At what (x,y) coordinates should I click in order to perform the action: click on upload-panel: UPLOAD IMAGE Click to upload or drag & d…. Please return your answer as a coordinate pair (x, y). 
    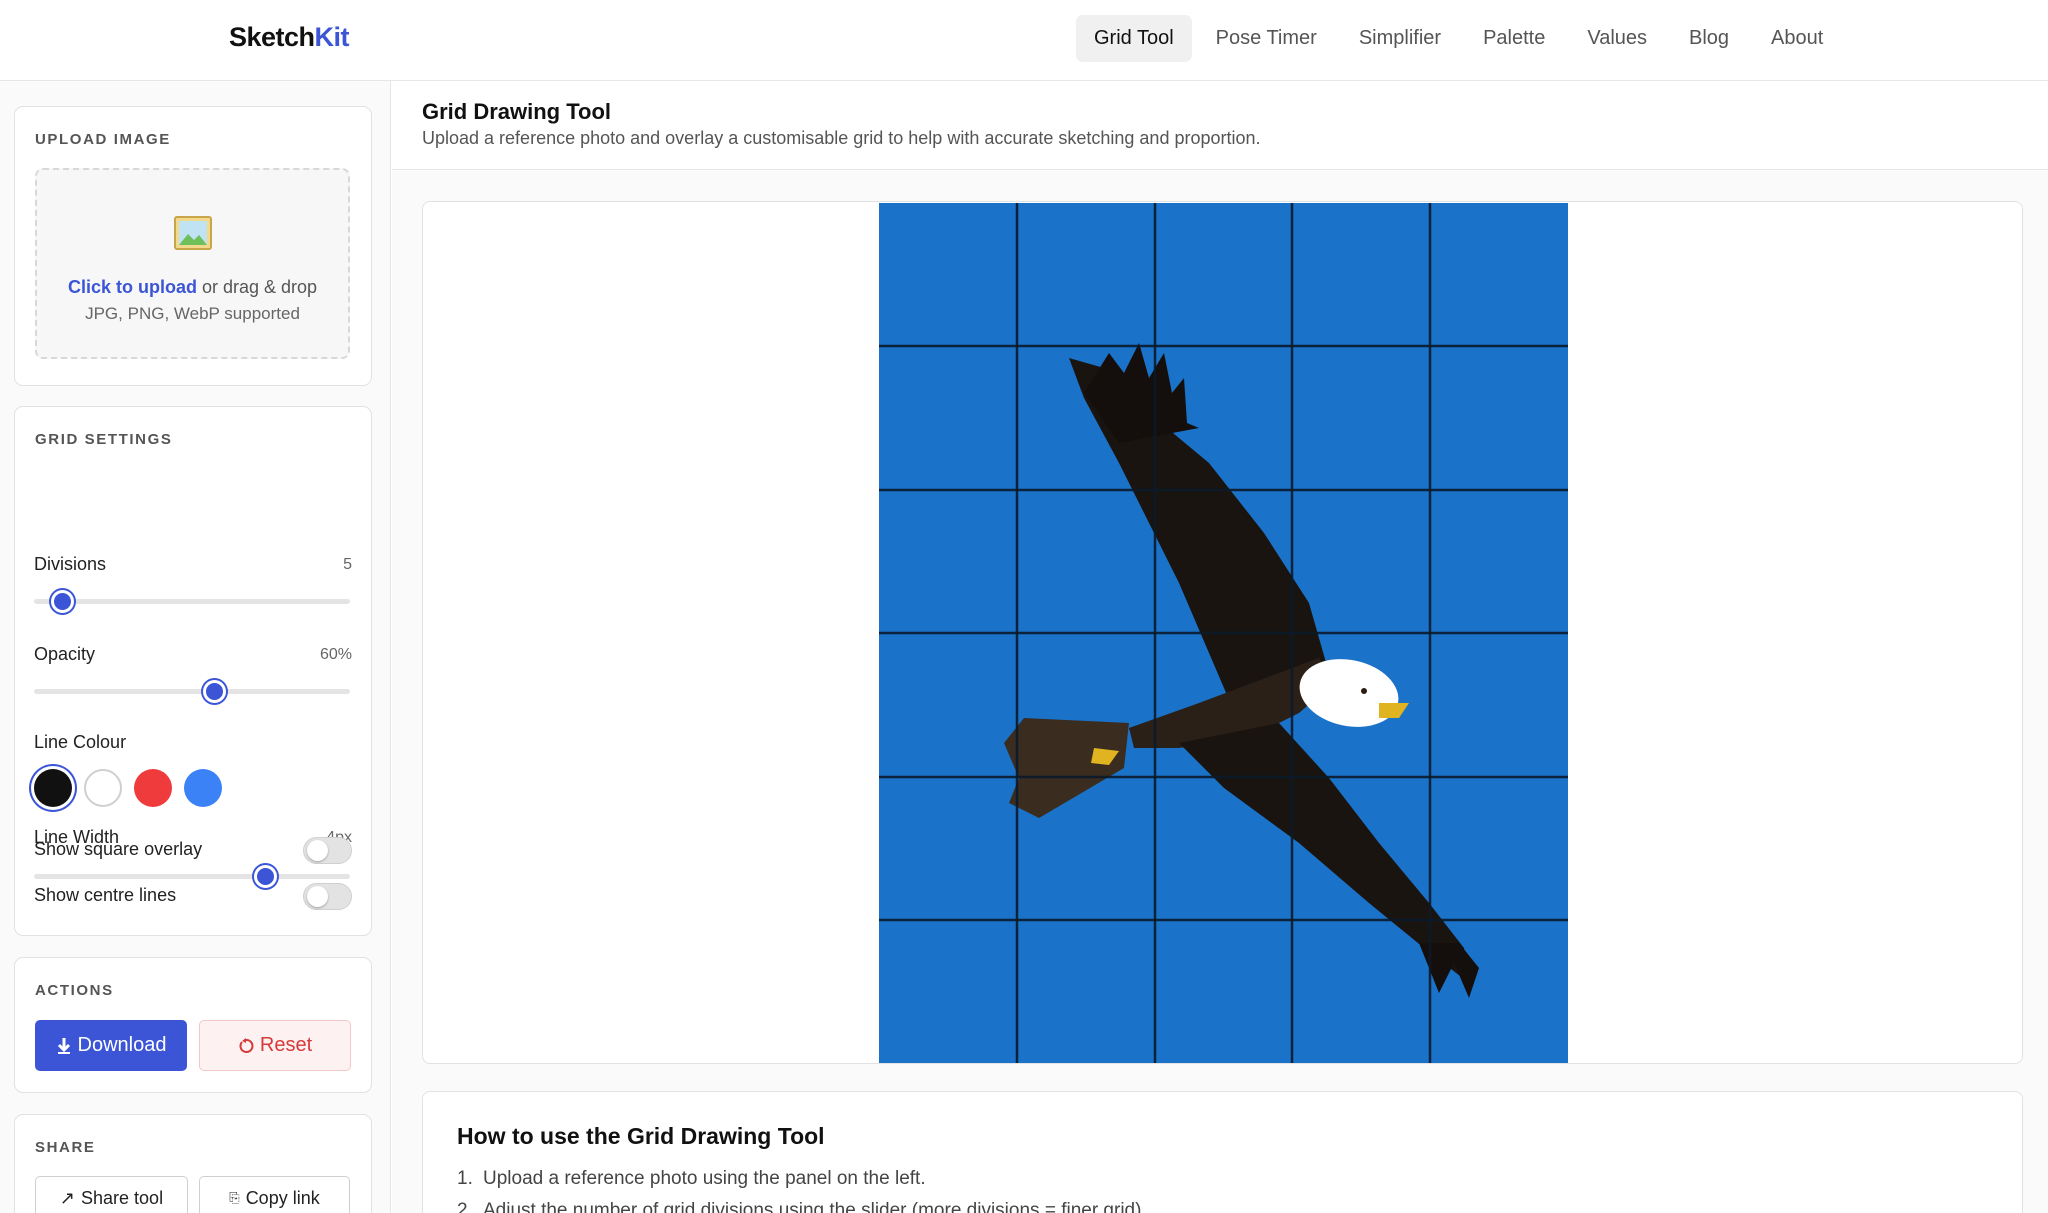
    Looking at the image, I should click on (193, 246).